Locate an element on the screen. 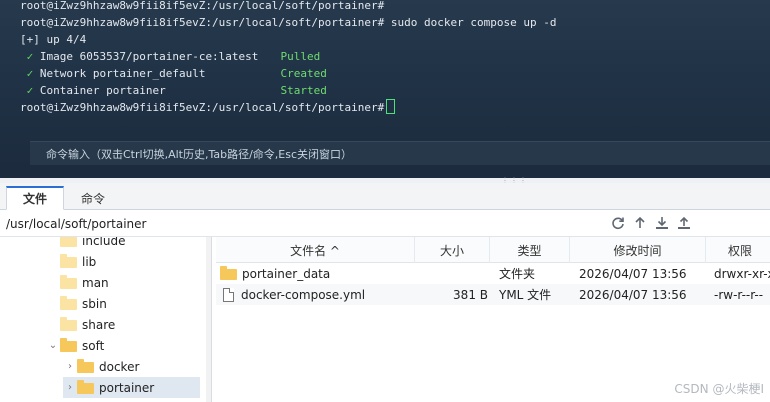 The height and width of the screenshot is (402, 770). task-name: Image 6053537/portainer-ce:latest is located at coordinates (149, 56).